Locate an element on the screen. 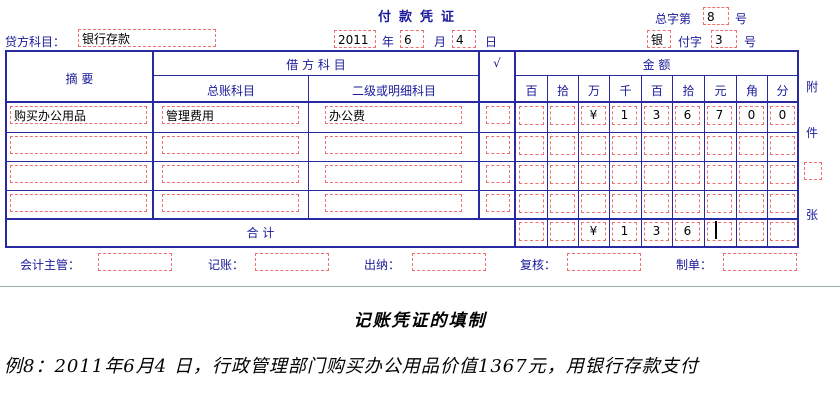  month-field: 6 is located at coordinates (412, 39).